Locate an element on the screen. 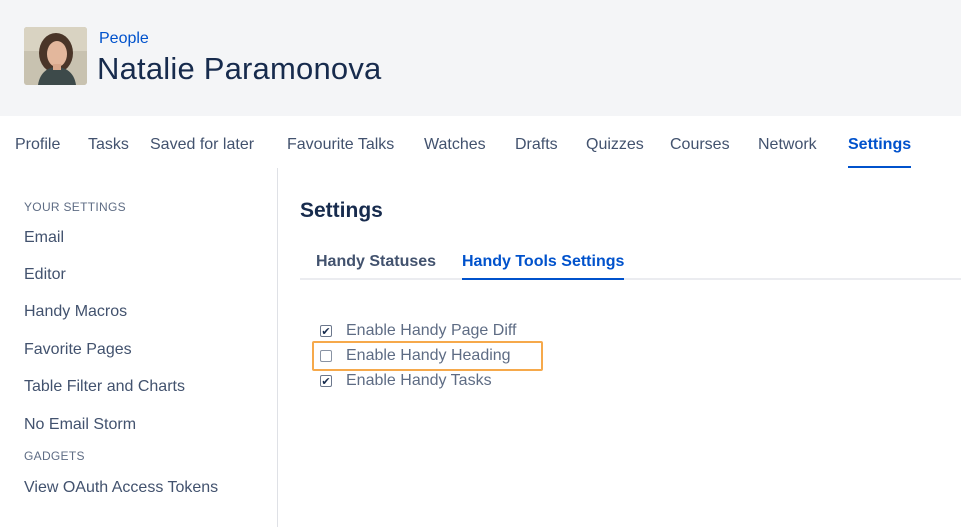 This screenshot has width=961, height=527. option-handy-page-diff: ✔ Enable Handy Page Diff is located at coordinates (418, 331).